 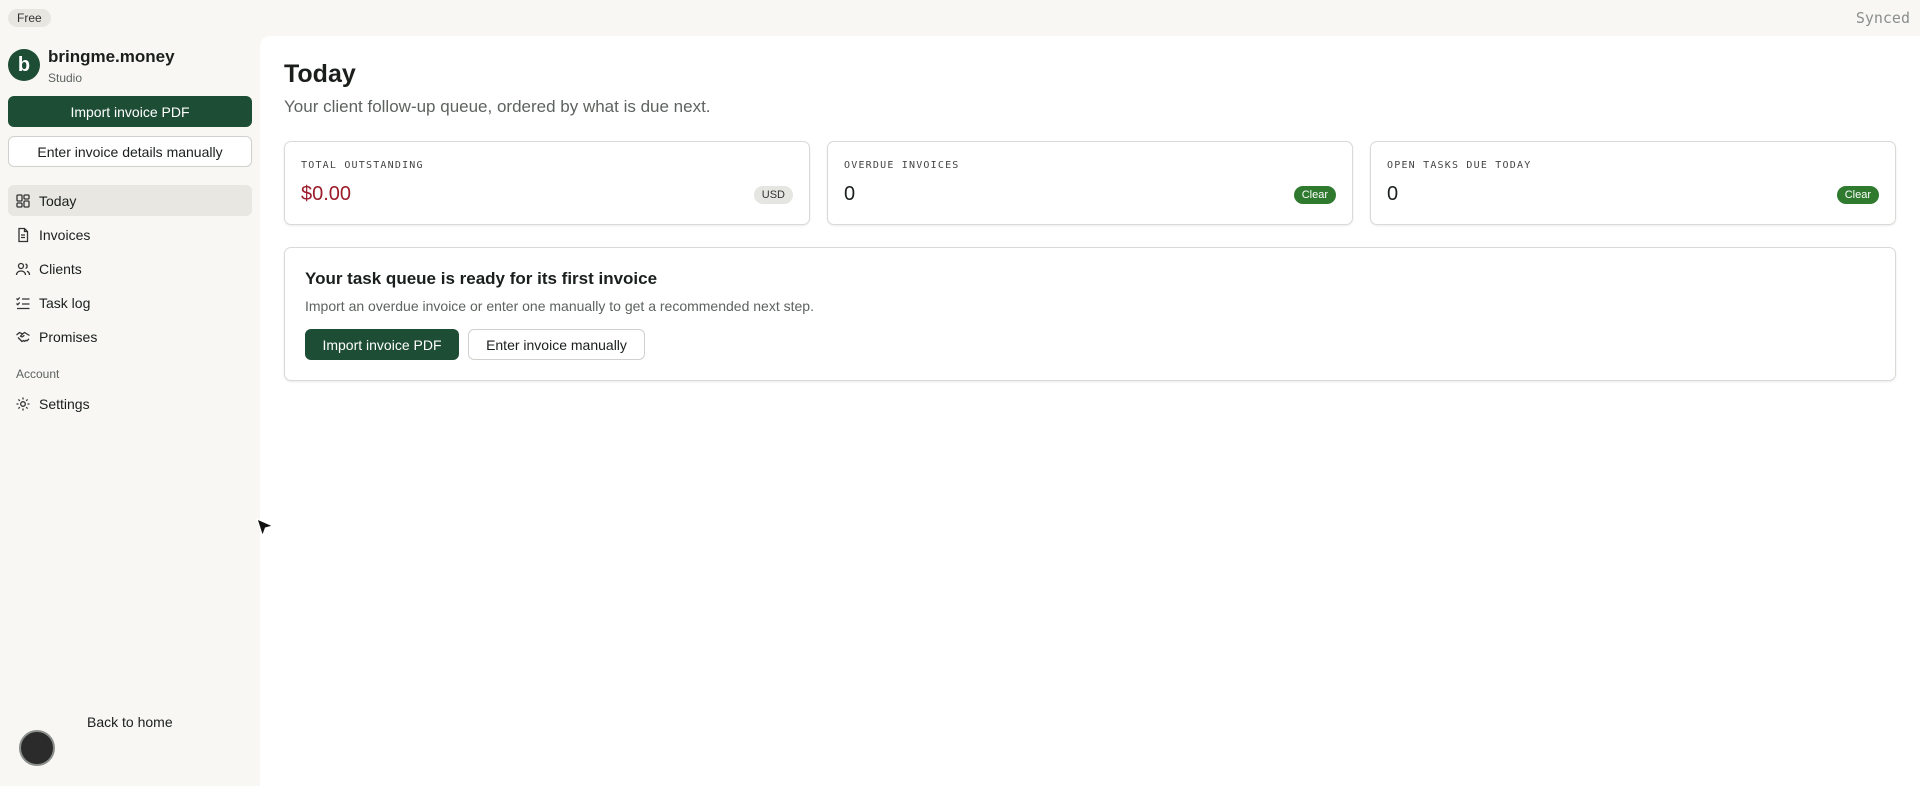 What do you see at coordinates (130, 268) in the screenshot?
I see `sidebar-item-clients: Clients` at bounding box center [130, 268].